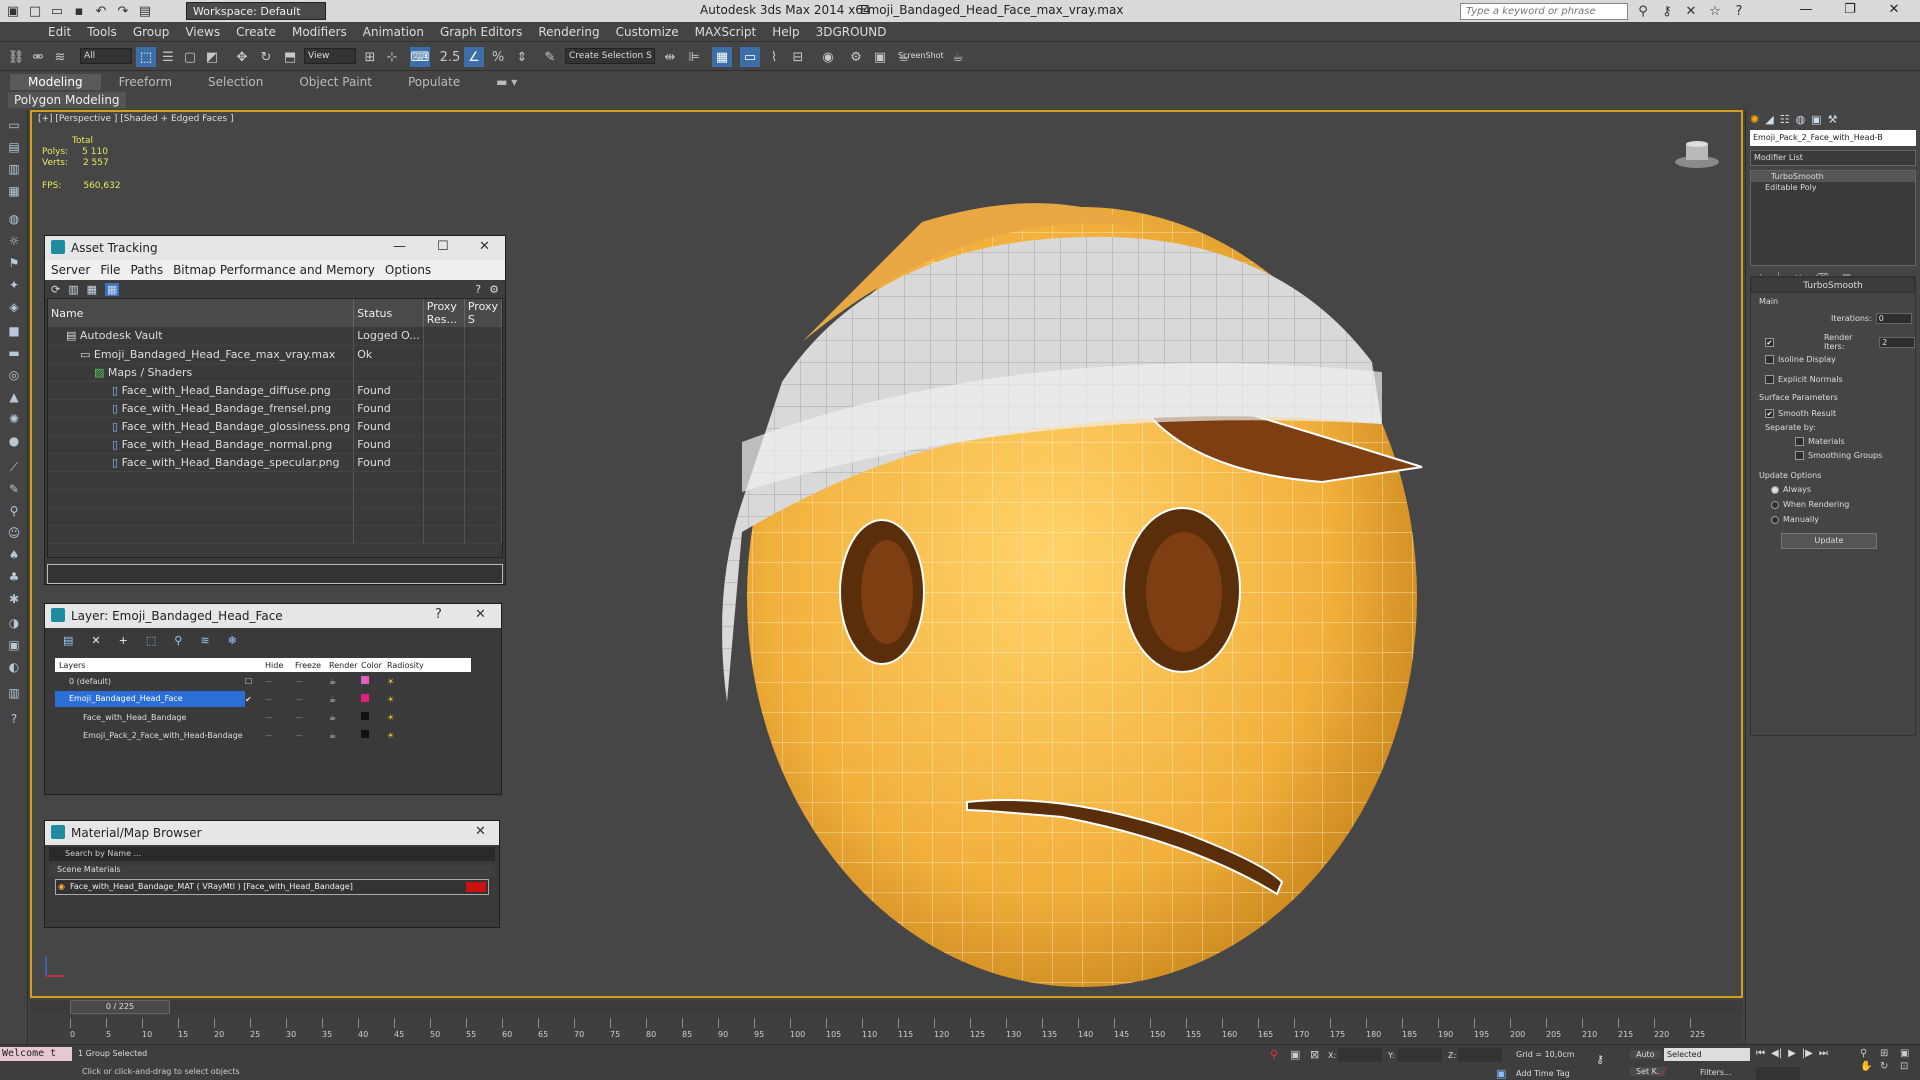 The image size is (1920, 1080). What do you see at coordinates (1889, 1066) in the screenshot?
I see `orbit-icon: ↻` at bounding box center [1889, 1066].